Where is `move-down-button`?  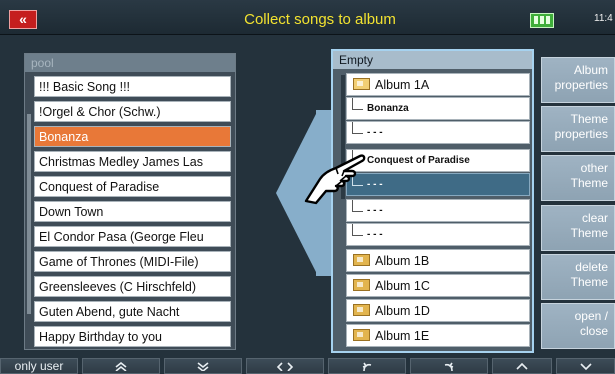 move-down-button is located at coordinates (585, 366).